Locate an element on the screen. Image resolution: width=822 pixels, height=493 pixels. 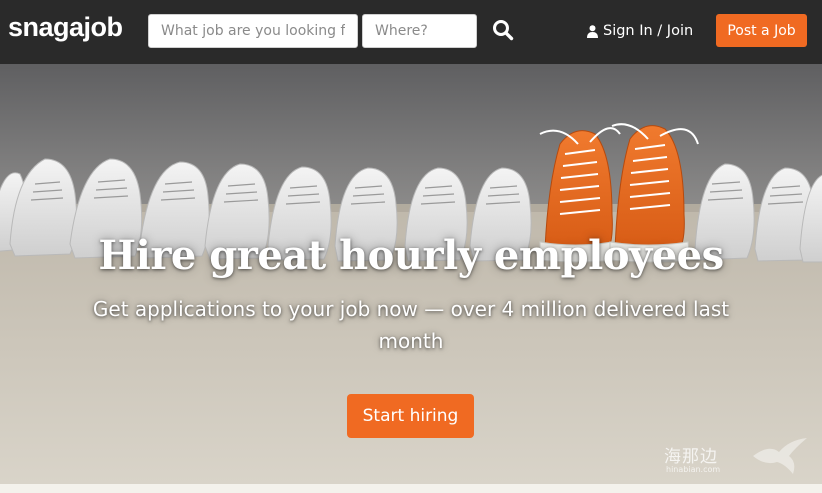
search-icon is located at coordinates (503, 29).